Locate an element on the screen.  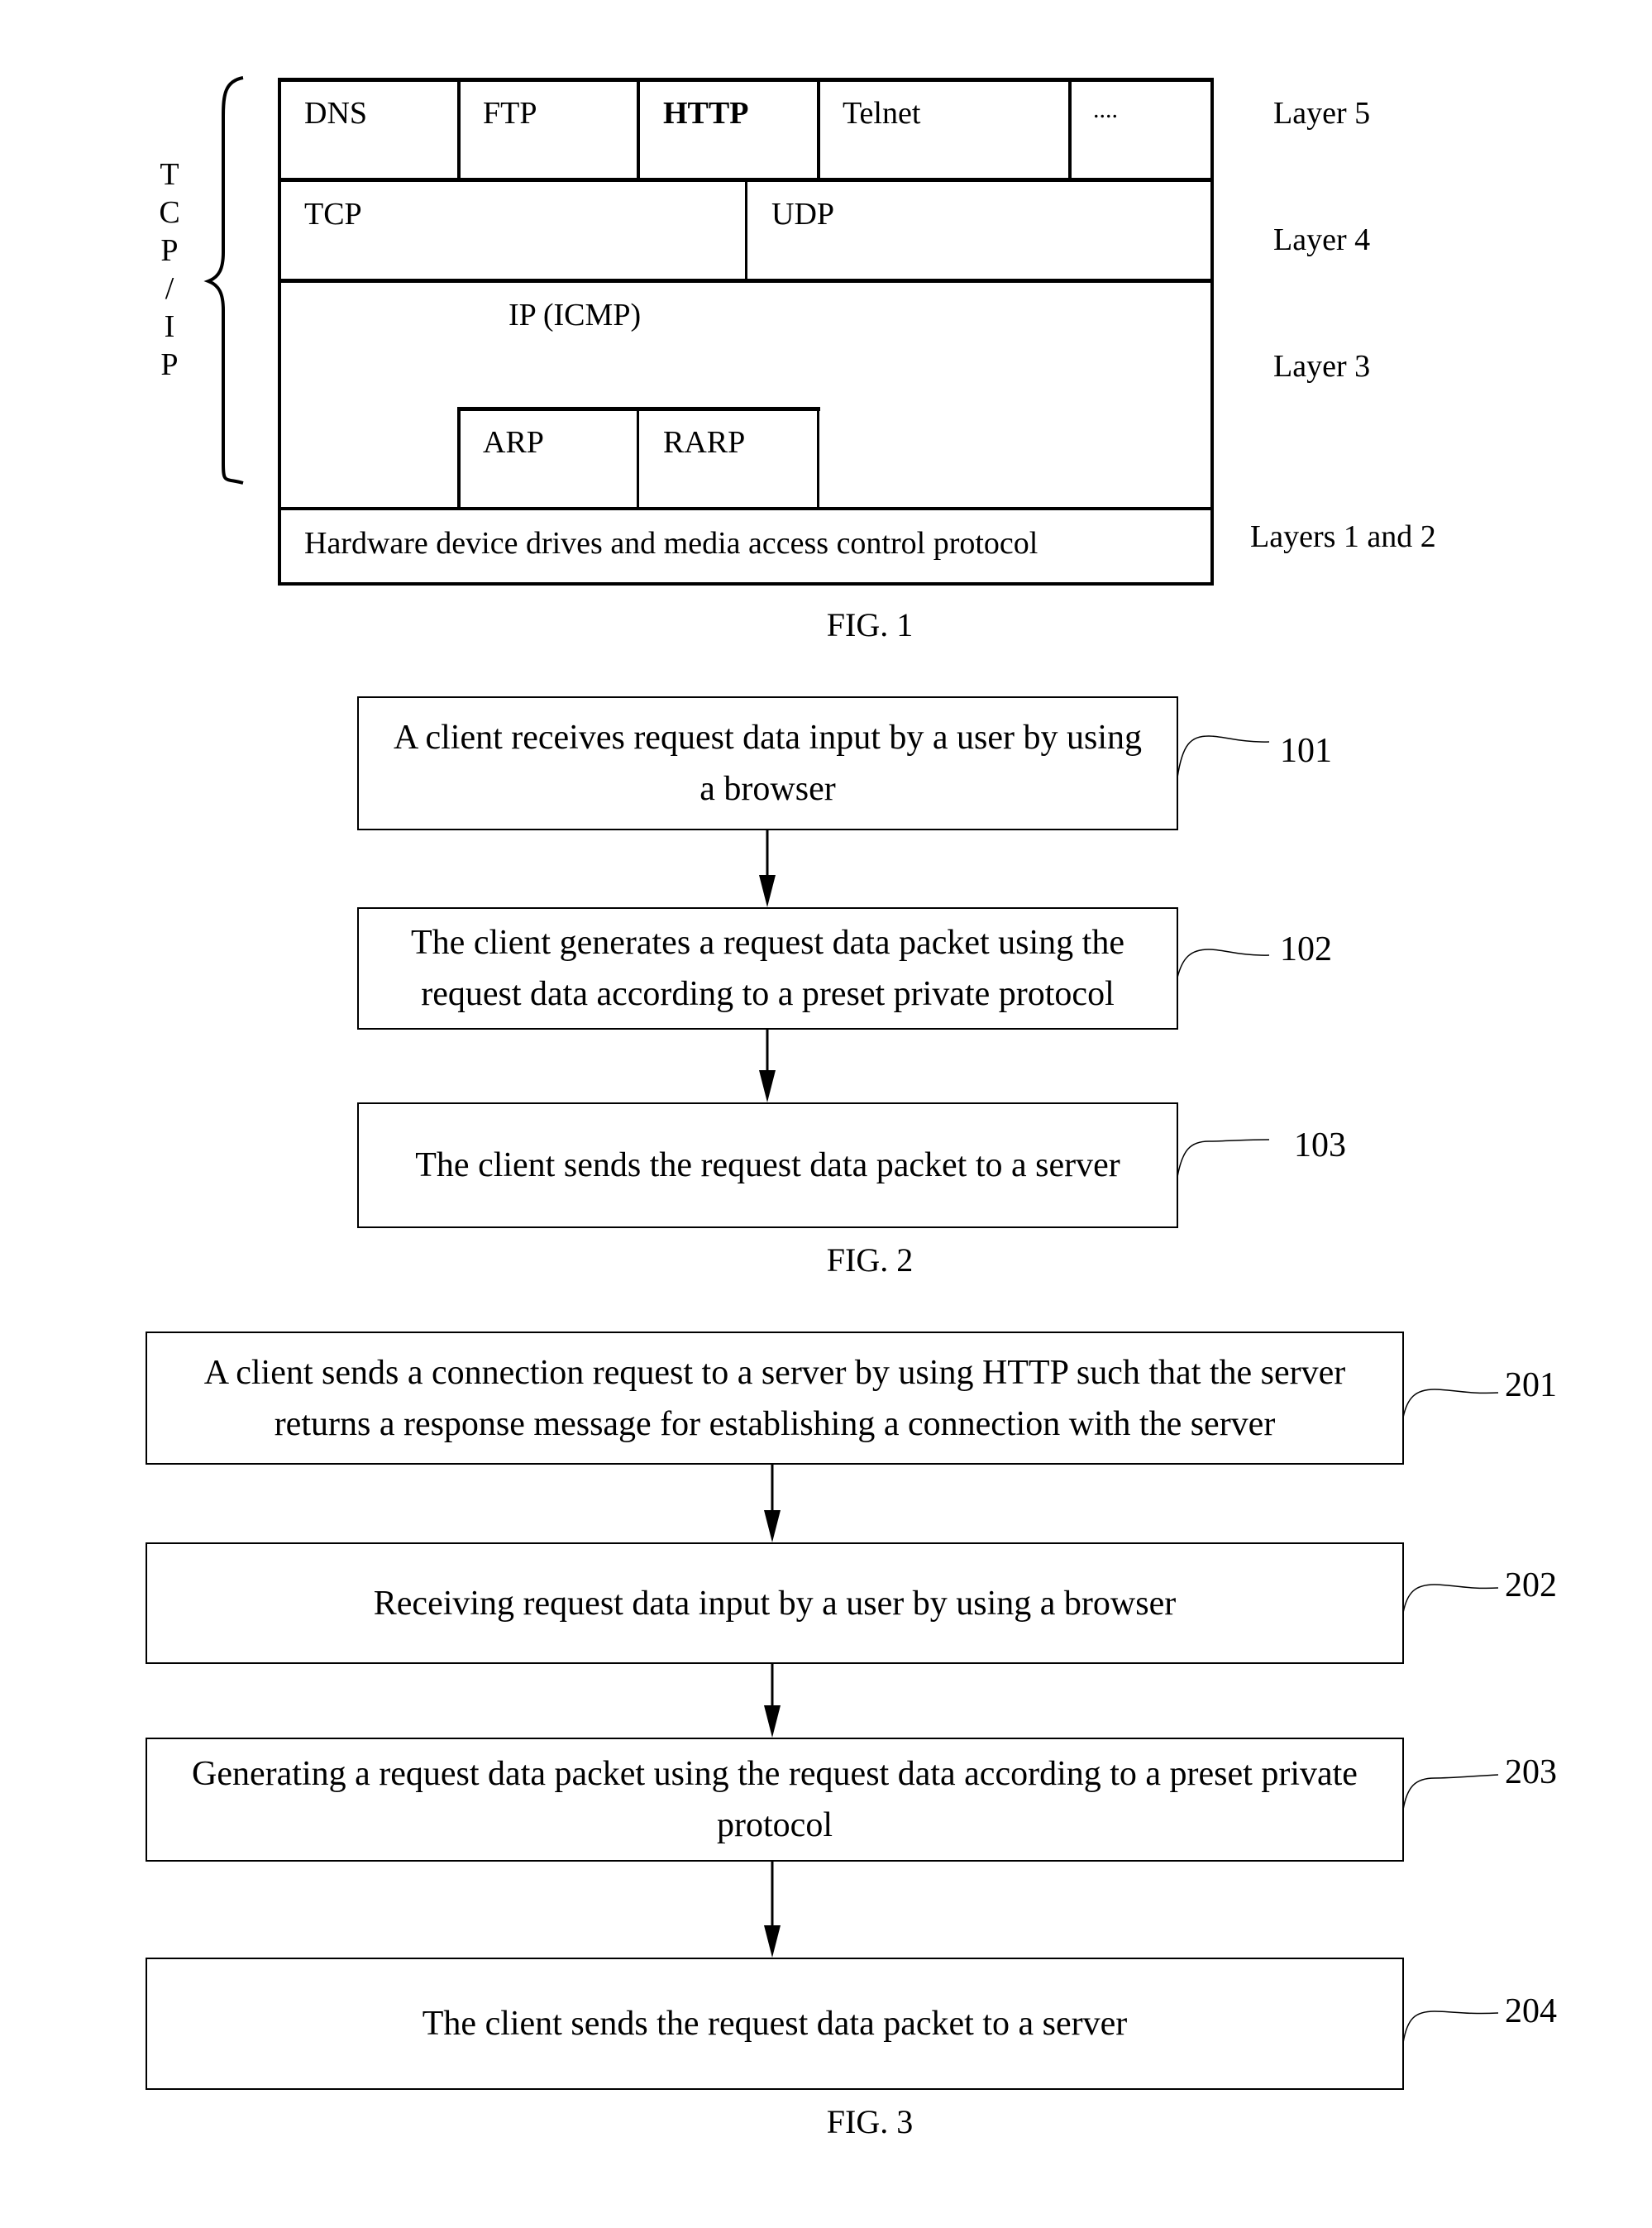
fig3-ref-203: 203 is located at coordinates (1531, 1772).